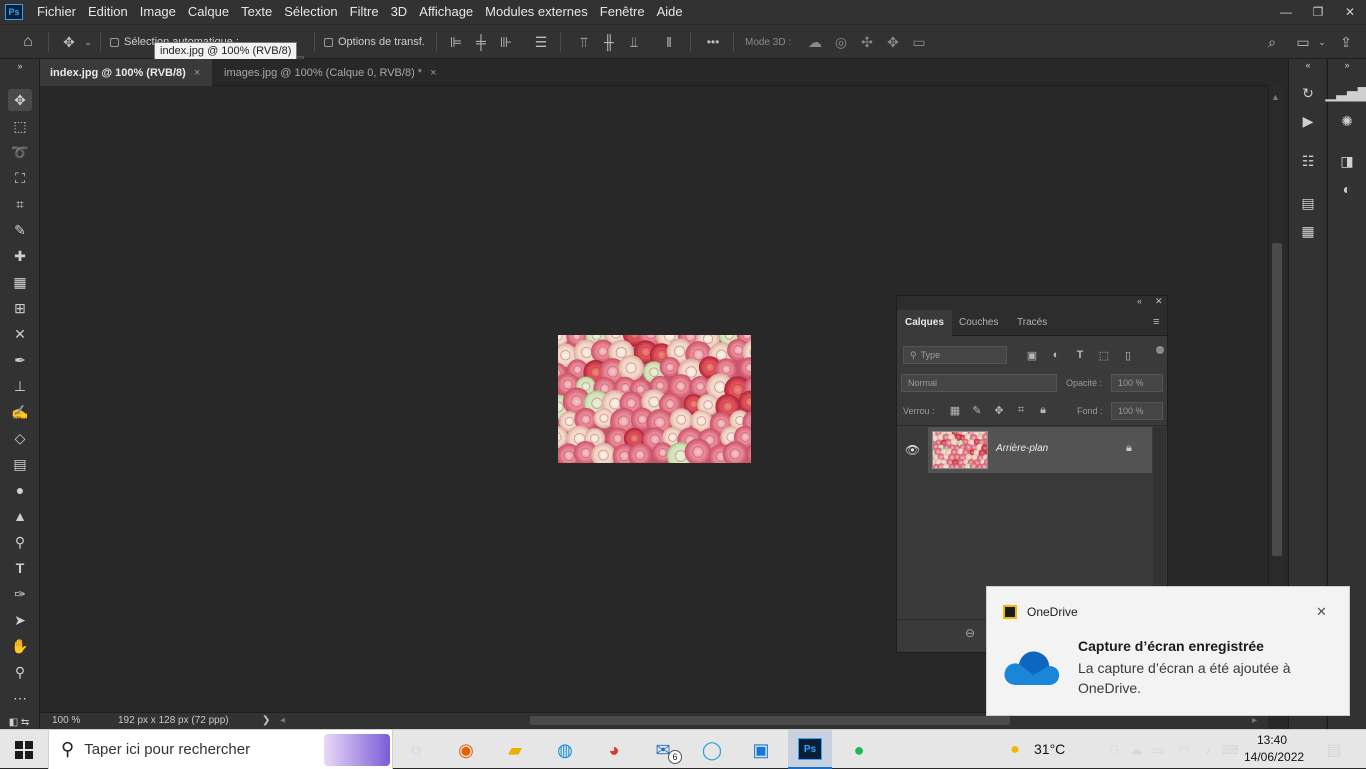  Describe the element at coordinates (1308, 121) in the screenshot. I see `actions-play-icon: ▶` at that location.